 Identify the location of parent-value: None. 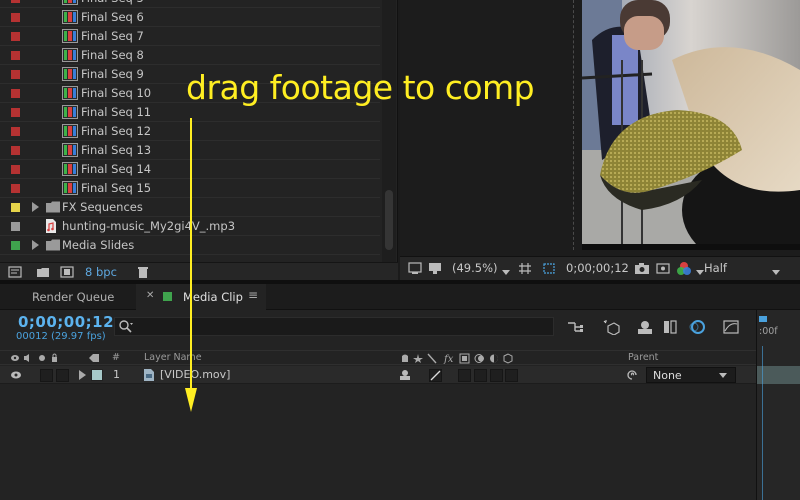
(667, 375).